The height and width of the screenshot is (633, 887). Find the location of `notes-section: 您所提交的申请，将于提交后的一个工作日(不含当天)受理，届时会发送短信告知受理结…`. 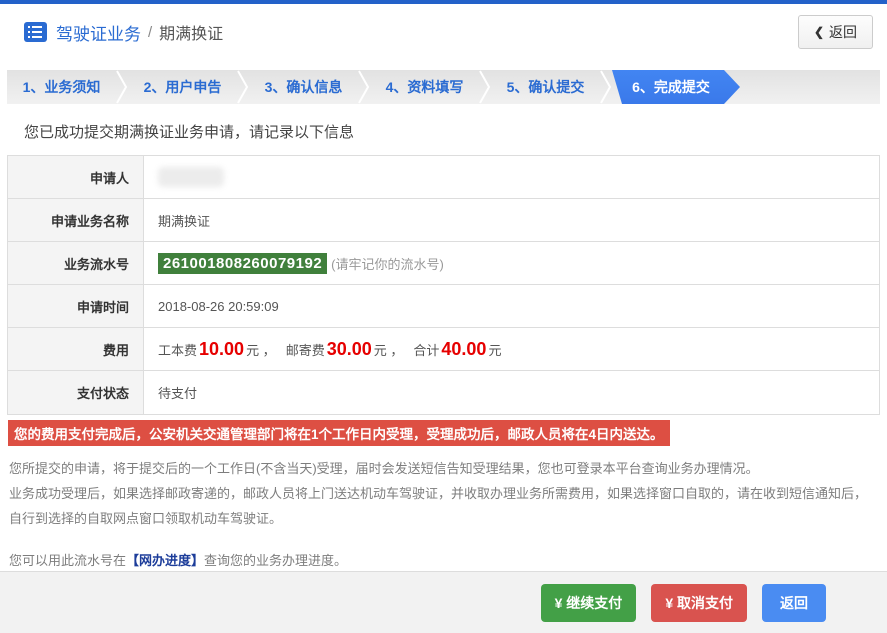

notes-section: 您所提交的申请，将于提交后的一个工作日(不含当天)受理，届时会发送短信告知受理结… is located at coordinates (444, 493).